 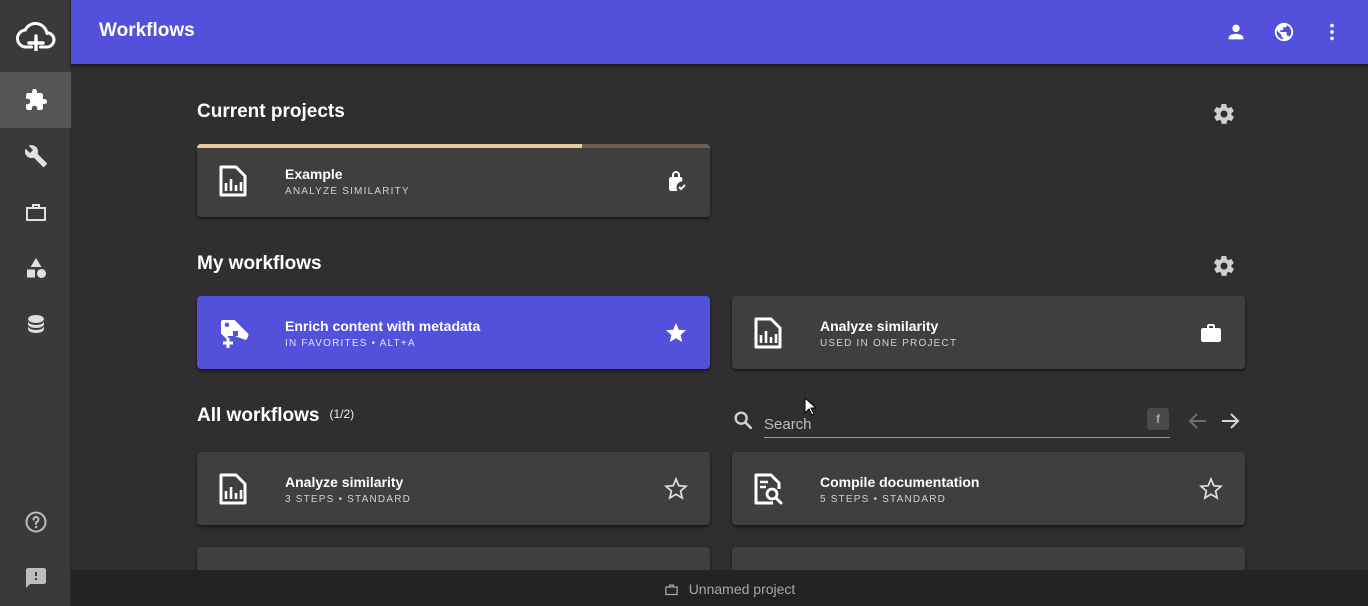 I want to click on rail-item-help, so click(x=35, y=522).